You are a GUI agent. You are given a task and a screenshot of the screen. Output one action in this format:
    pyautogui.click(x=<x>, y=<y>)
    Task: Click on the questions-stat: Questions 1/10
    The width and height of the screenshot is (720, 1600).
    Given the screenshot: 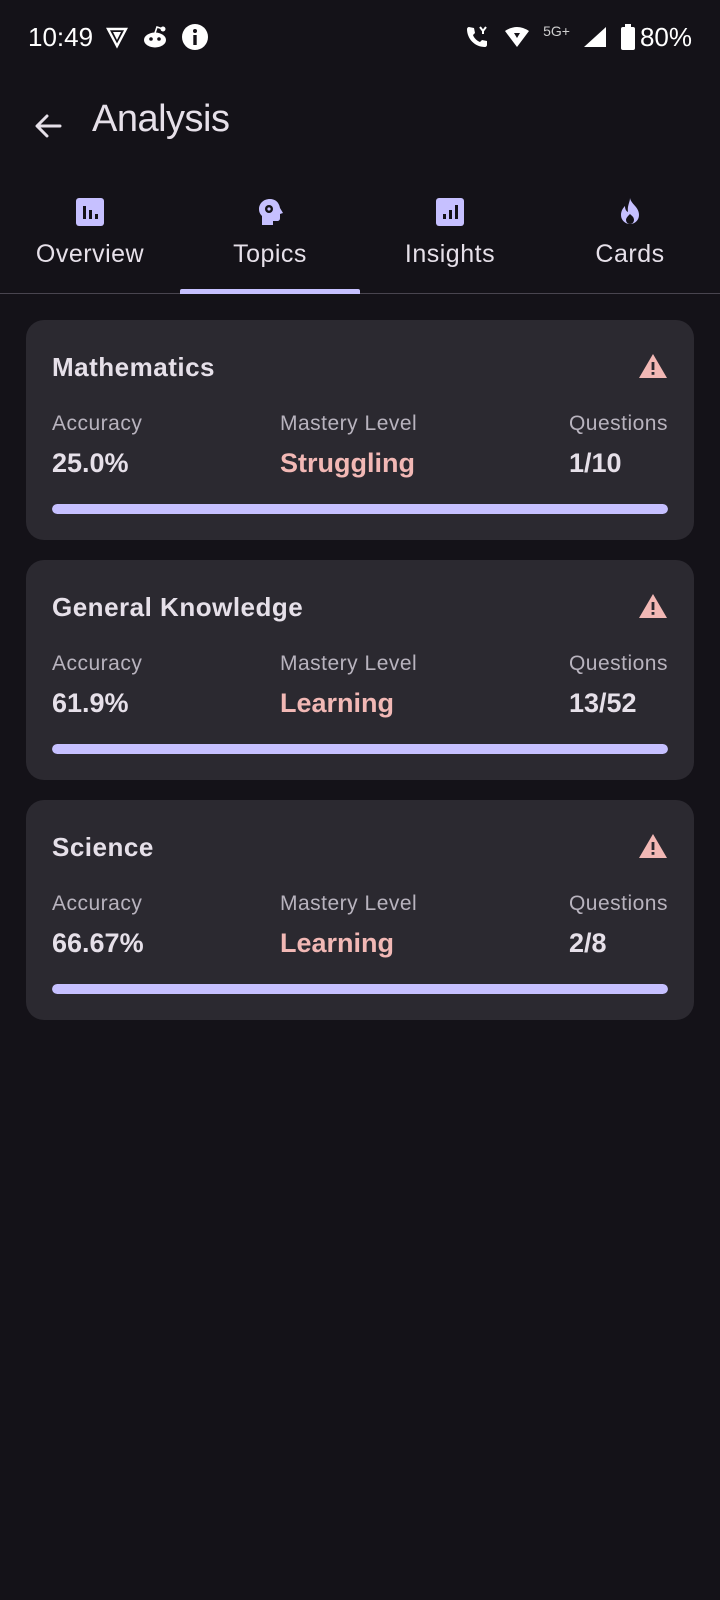 What is the action you would take?
    pyautogui.click(x=618, y=445)
    